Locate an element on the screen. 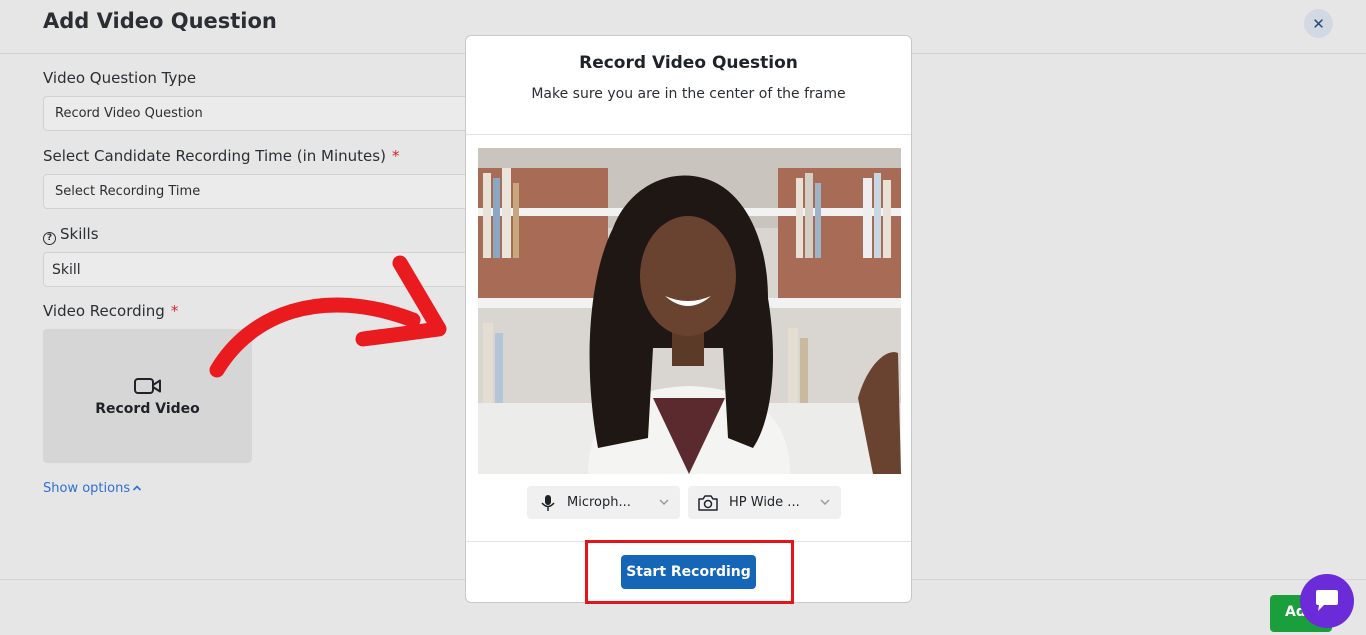 This screenshot has height=635, width=1366. video-camera-icon is located at coordinates (147, 386).